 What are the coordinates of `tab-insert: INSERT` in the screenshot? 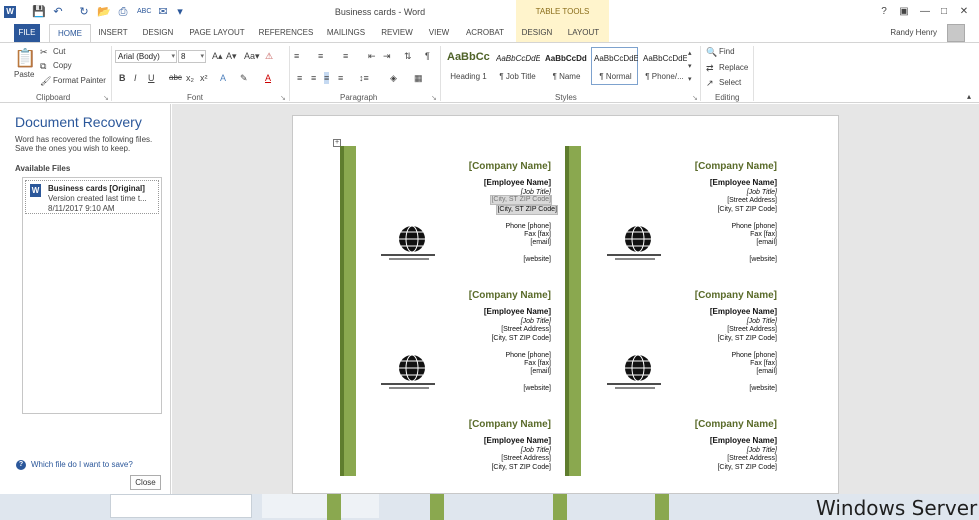 It's located at (113, 33).